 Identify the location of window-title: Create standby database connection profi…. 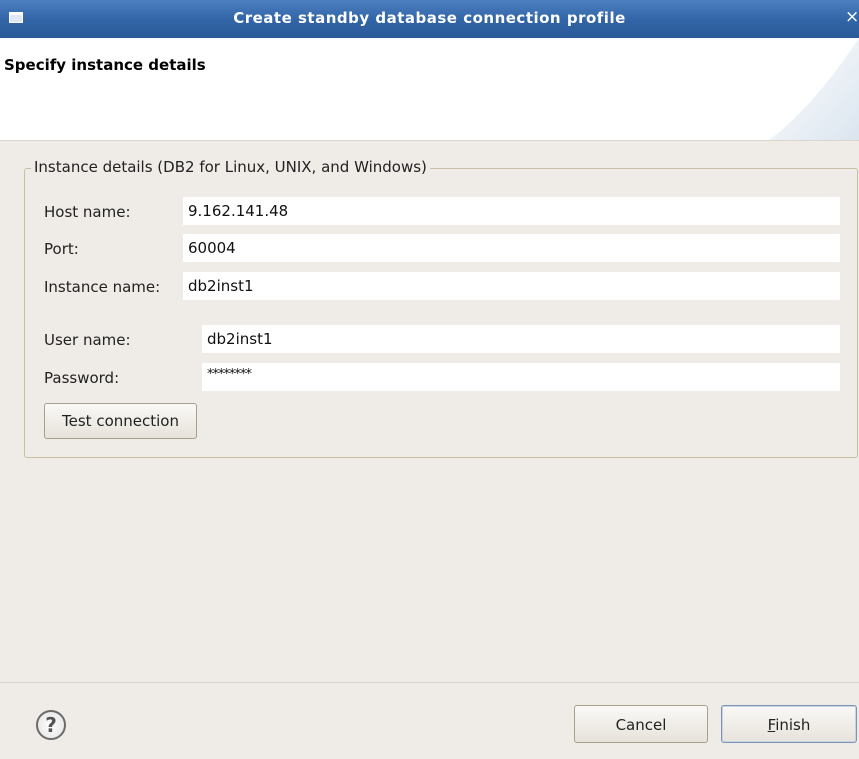
(429, 18).